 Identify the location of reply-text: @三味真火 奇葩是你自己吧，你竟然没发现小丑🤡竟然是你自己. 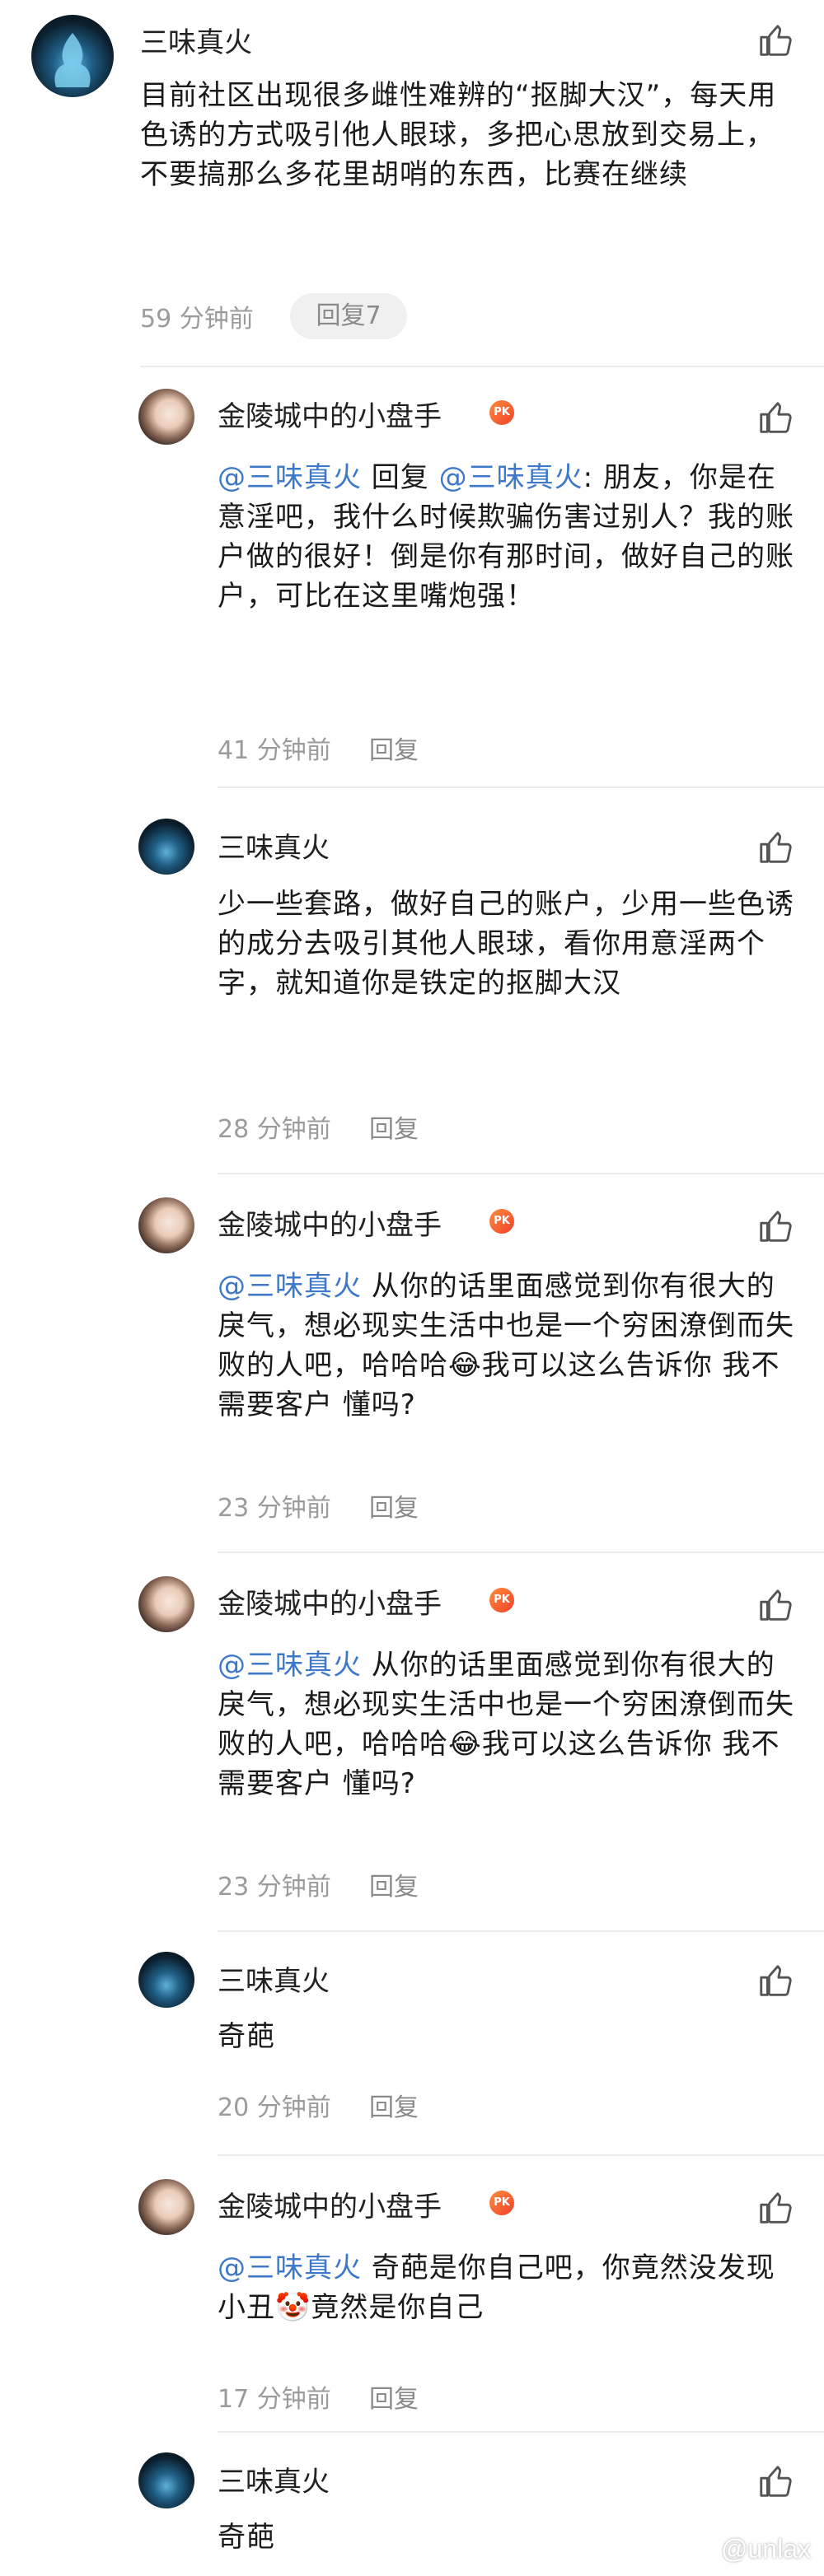
(506, 2287).